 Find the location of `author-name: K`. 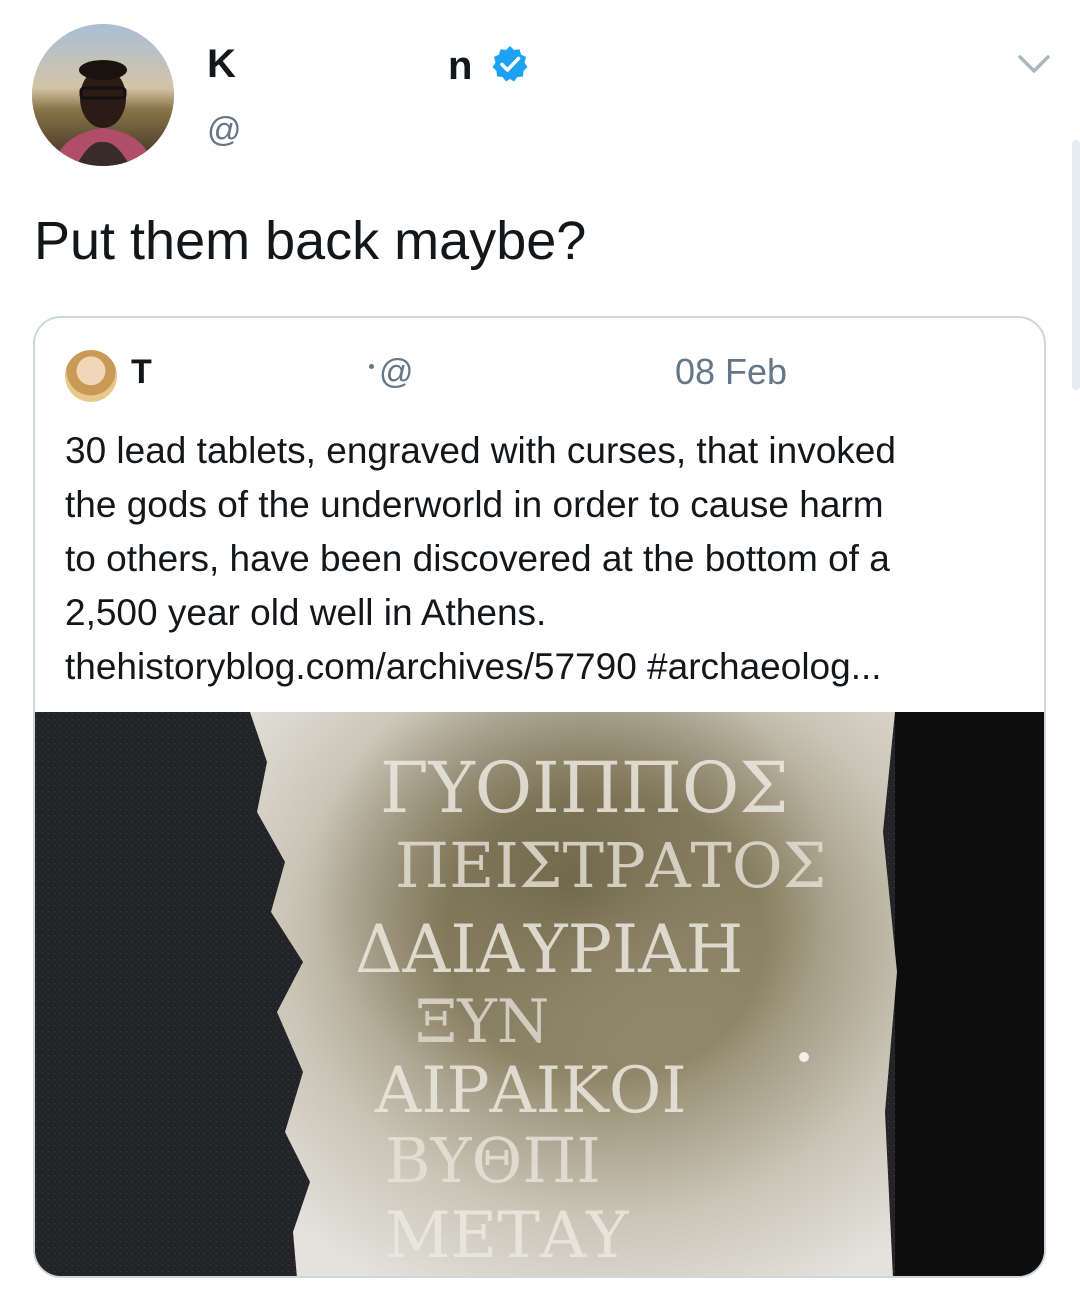

author-name: K is located at coordinates (221, 64).